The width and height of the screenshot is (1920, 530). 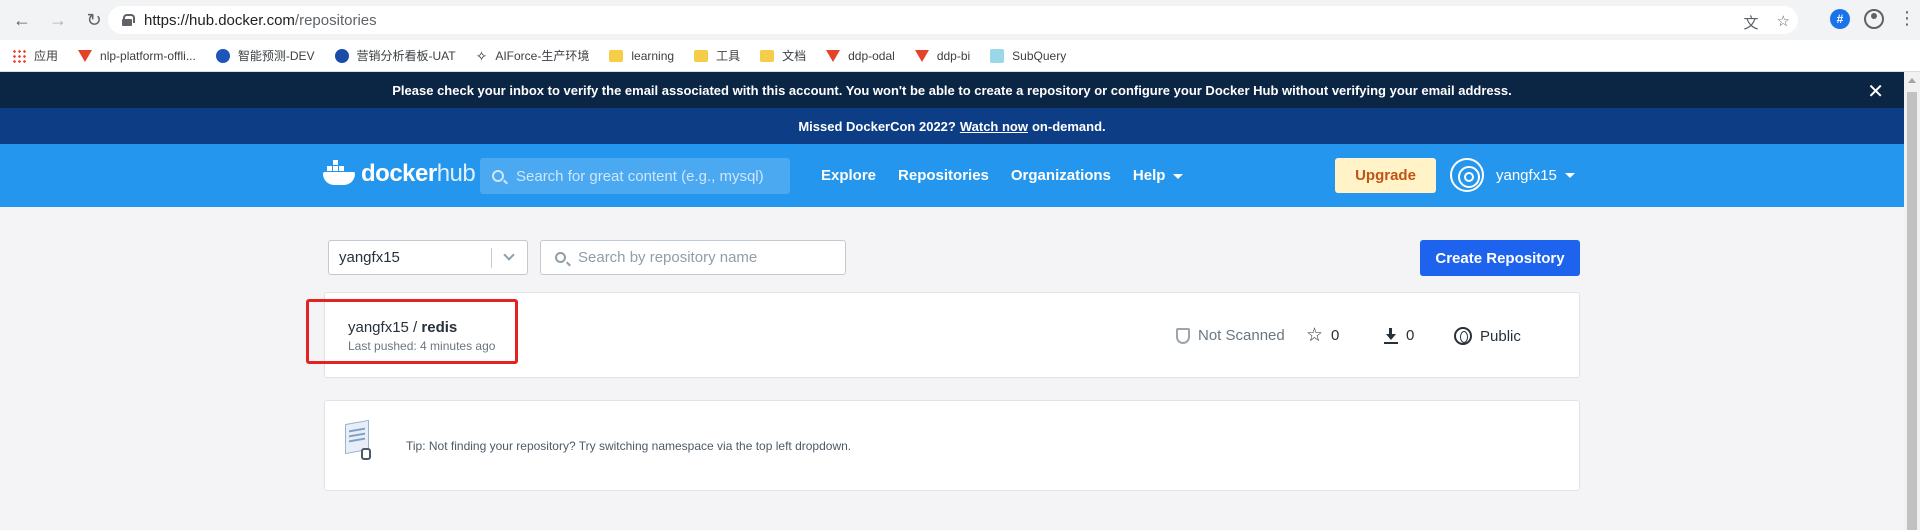 What do you see at coordinates (1399, 335) in the screenshot?
I see `pulls-count: 0` at bounding box center [1399, 335].